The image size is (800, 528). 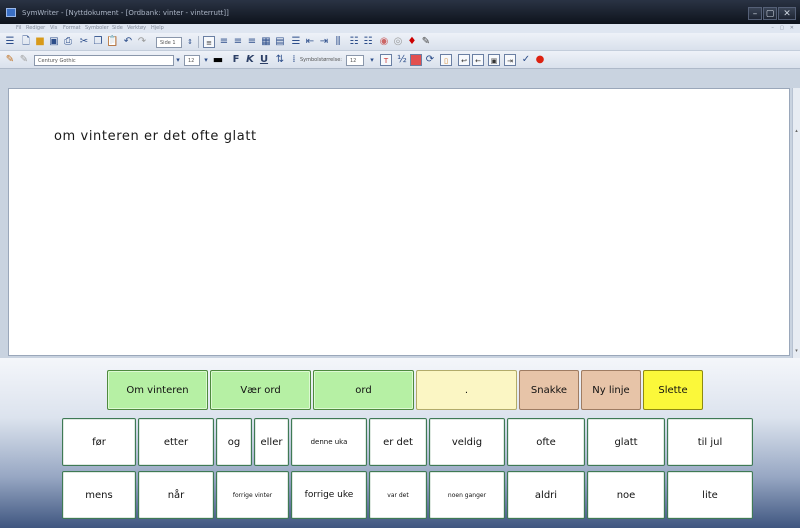 What do you see at coordinates (84, 42) in the screenshot?
I see `cut-icon: ✂` at bounding box center [84, 42].